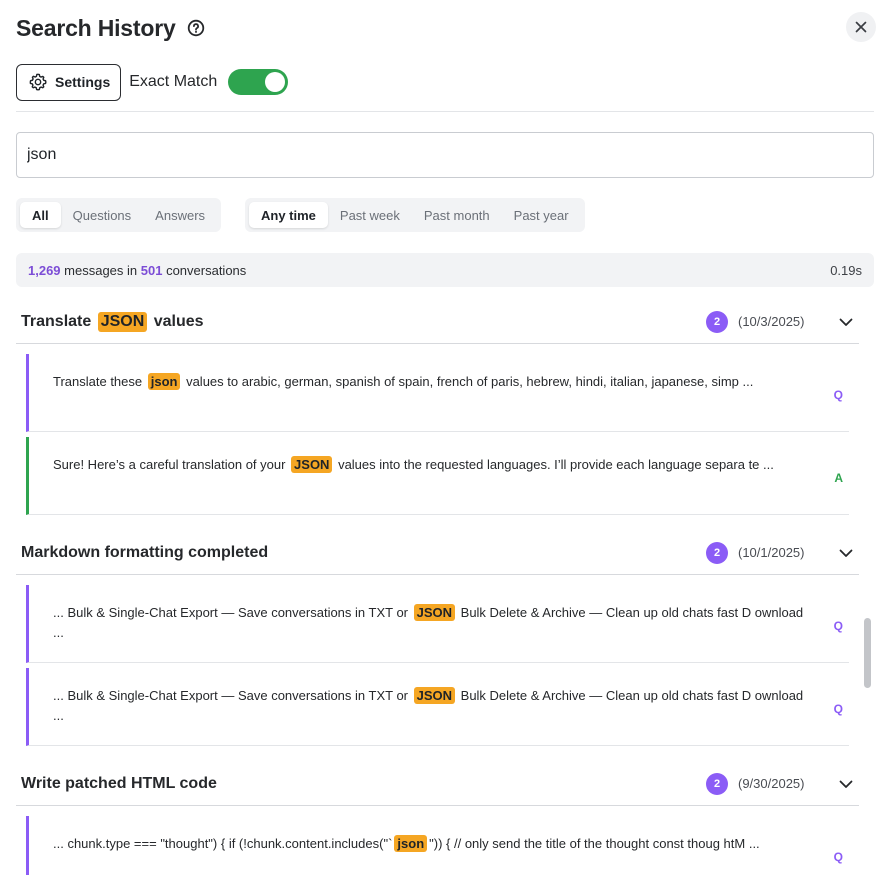 This screenshot has height=875, width=890. I want to click on divider, so click(445, 111).